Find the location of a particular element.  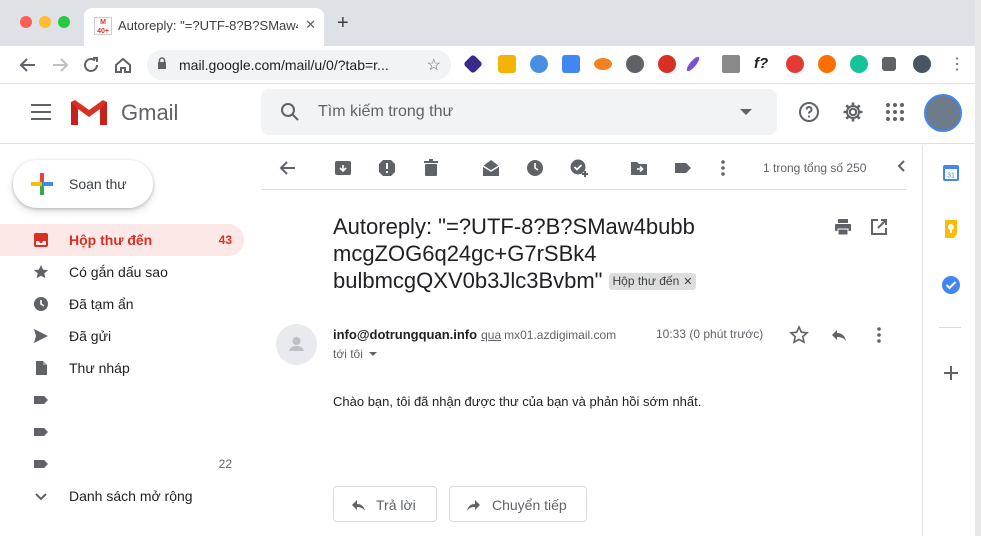

side-panel: 31 is located at coordinates (950, 340).